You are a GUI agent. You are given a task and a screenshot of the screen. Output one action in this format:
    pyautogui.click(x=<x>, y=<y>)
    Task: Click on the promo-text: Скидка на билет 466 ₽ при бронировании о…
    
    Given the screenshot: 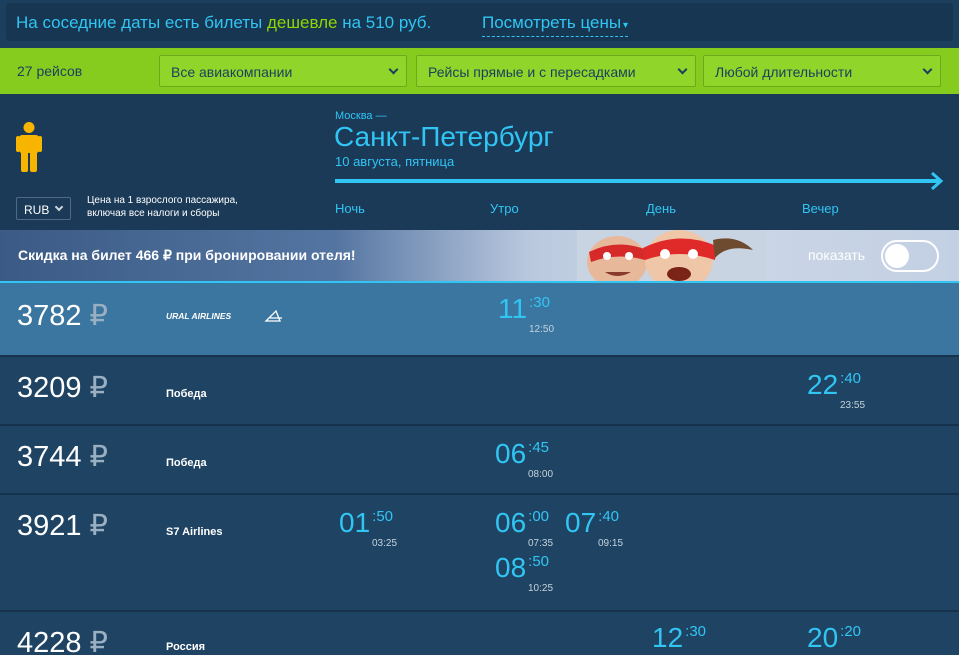 What is the action you would take?
    pyautogui.click(x=187, y=255)
    